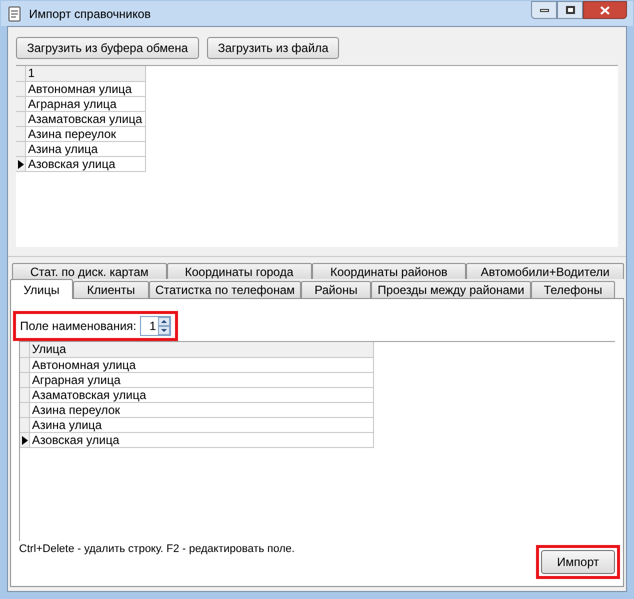 This screenshot has height=599, width=634. Describe the element at coordinates (155, 326) in the screenshot. I see `spin-field: 1` at that location.